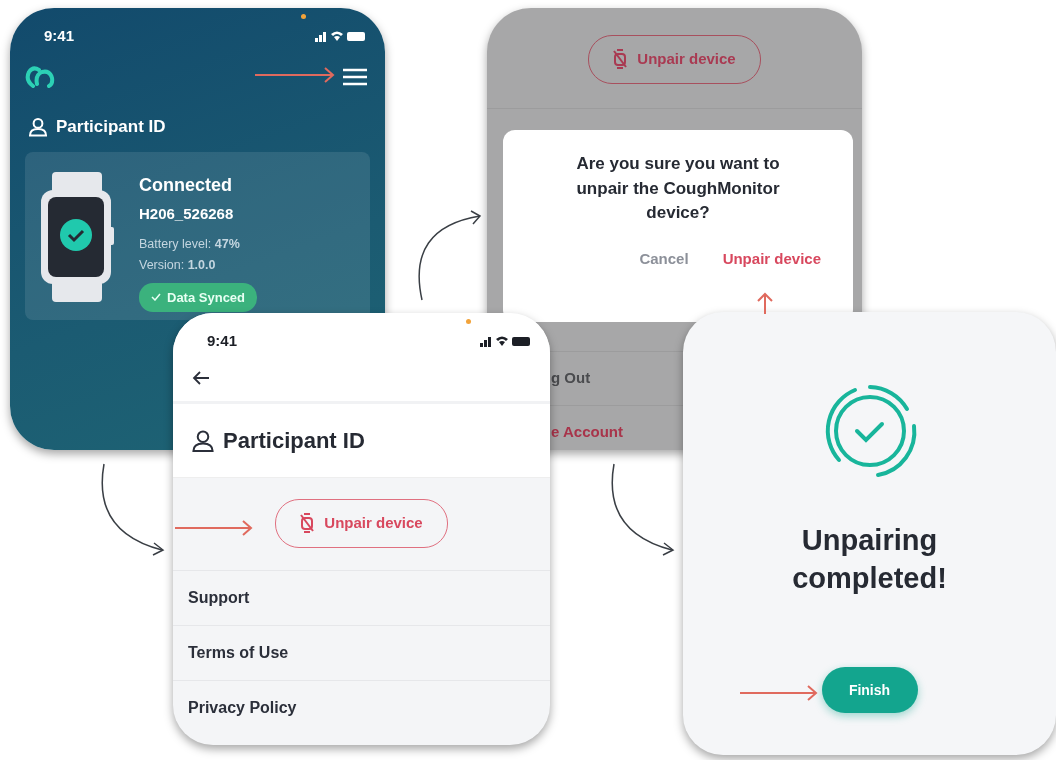 Image resolution: width=1056 pixels, height=760 pixels. I want to click on dialog-message: Are you sure you want to unpair the CoughMonitor device?, so click(678, 189).